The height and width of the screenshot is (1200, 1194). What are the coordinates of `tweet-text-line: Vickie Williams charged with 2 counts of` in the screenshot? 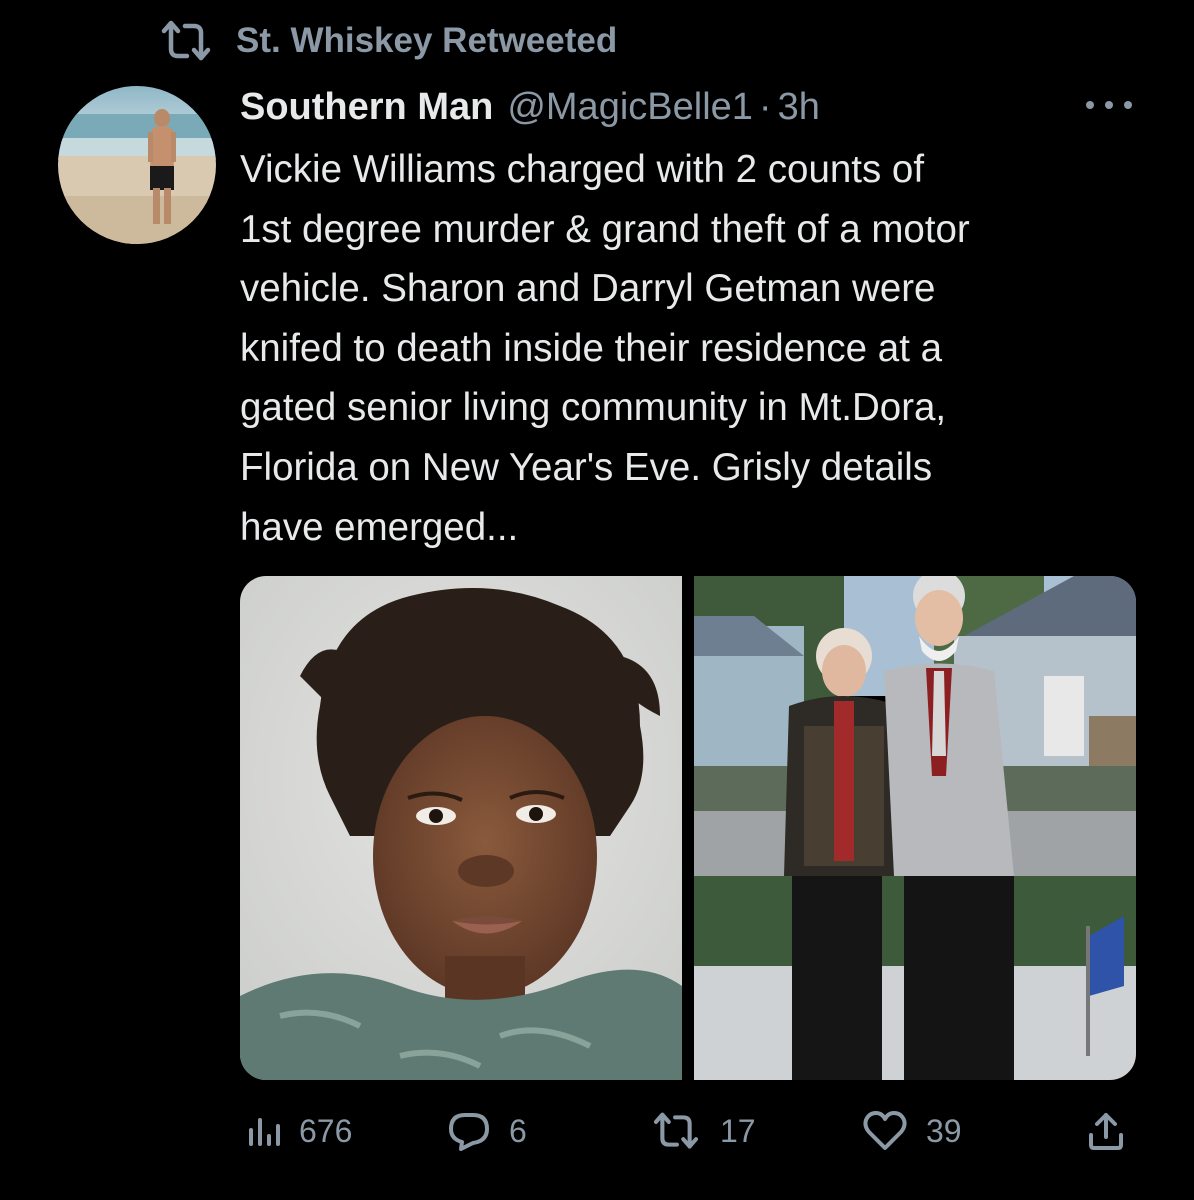 It's located at (582, 169).